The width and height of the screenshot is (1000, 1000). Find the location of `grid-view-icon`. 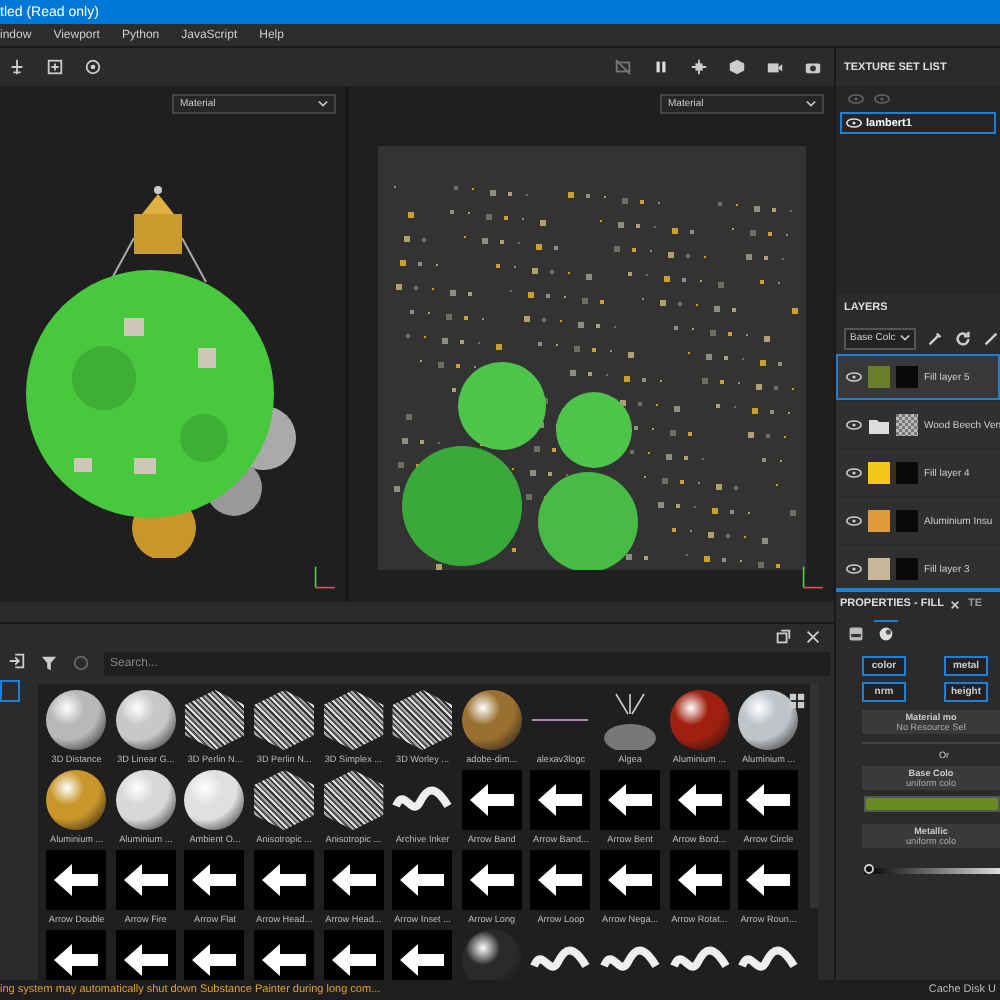

grid-view-icon is located at coordinates (797, 701).